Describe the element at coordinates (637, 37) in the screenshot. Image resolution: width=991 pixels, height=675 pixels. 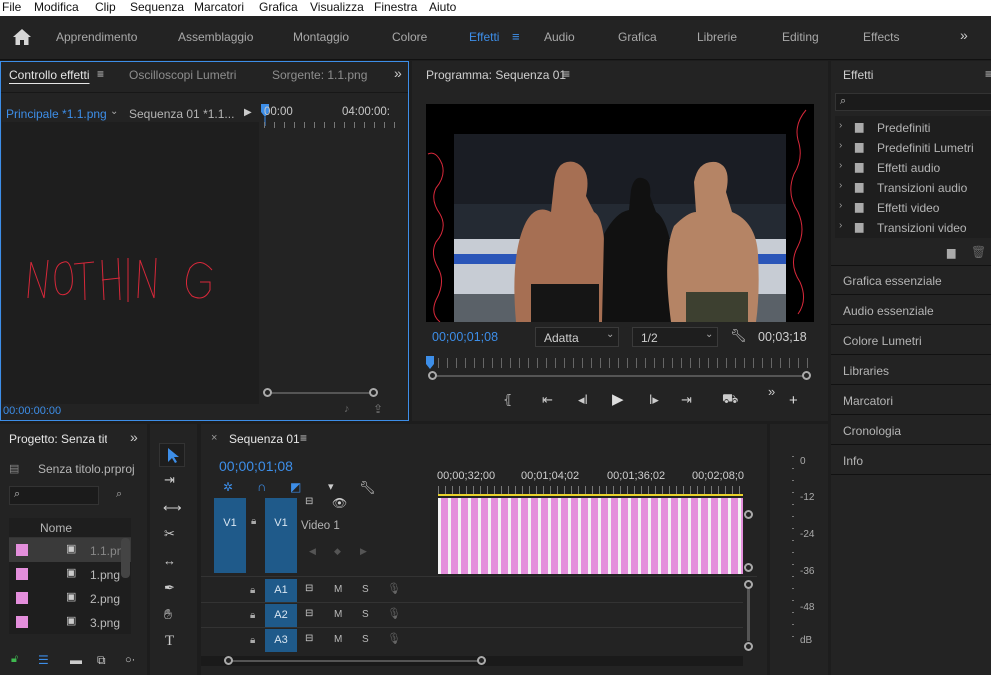
I see `workspace-grafica: Grafica` at that location.